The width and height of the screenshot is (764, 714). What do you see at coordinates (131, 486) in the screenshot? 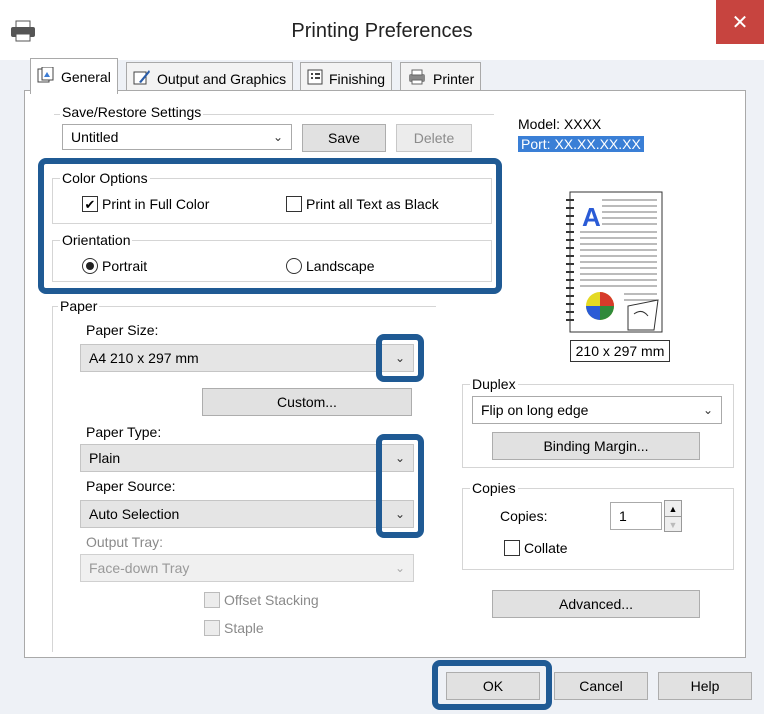
I see `paper-source-label: Paper Source:` at bounding box center [131, 486].